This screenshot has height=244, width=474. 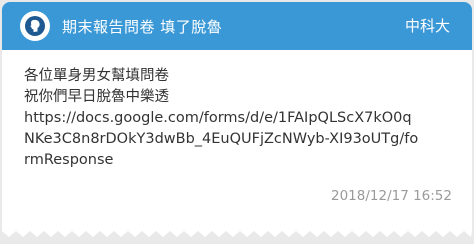 I want to click on body-line: 祝你們早日脫魯中樂透, so click(x=96, y=97).